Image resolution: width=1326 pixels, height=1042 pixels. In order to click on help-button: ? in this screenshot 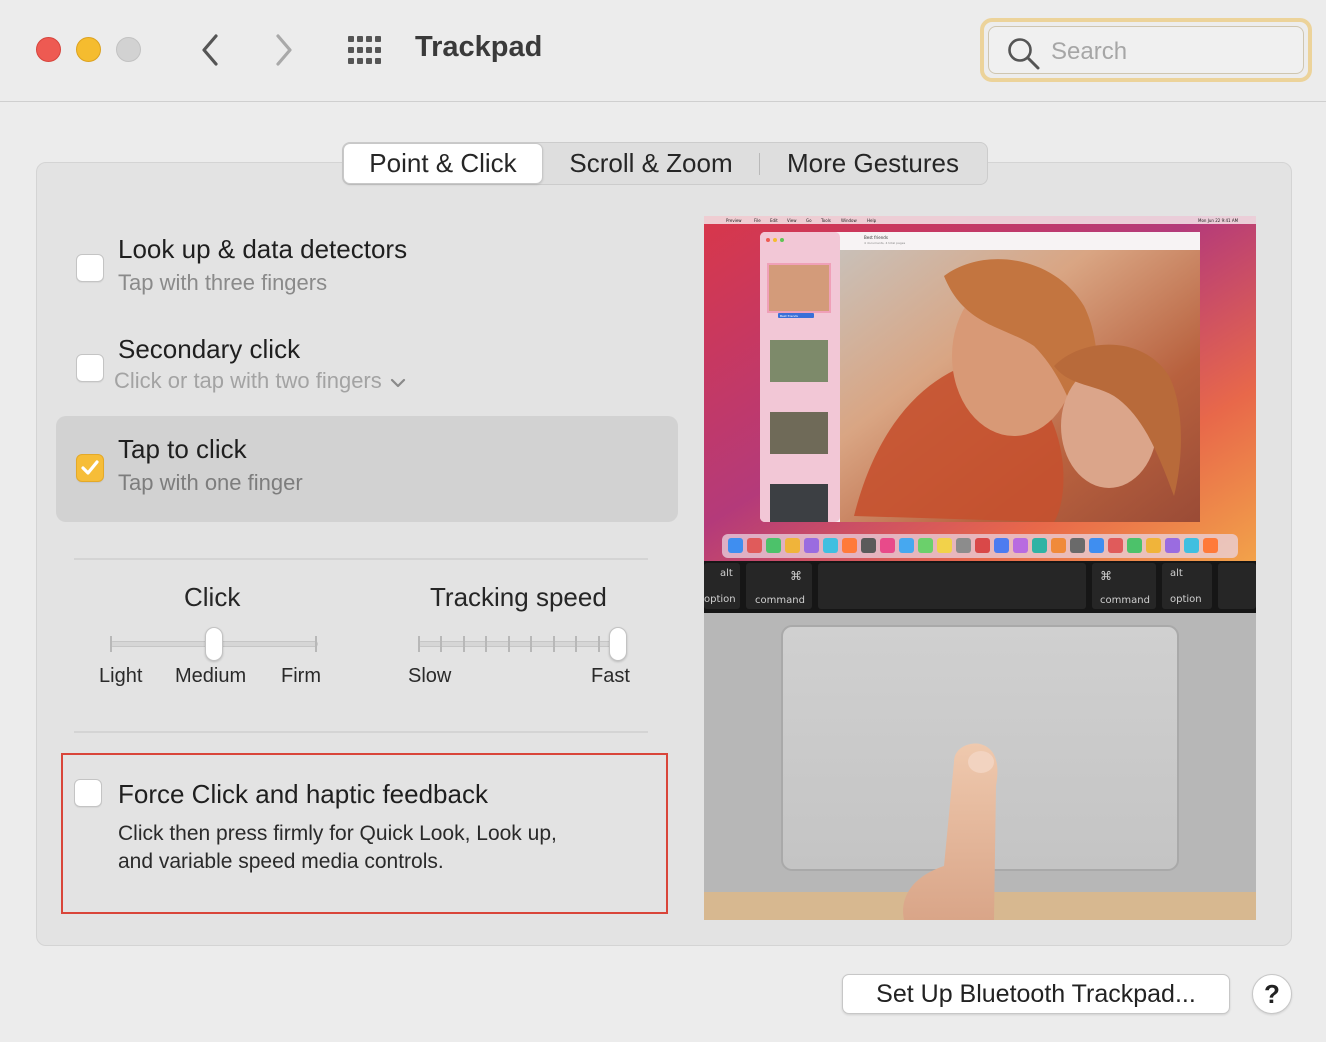, I will do `click(1272, 994)`.